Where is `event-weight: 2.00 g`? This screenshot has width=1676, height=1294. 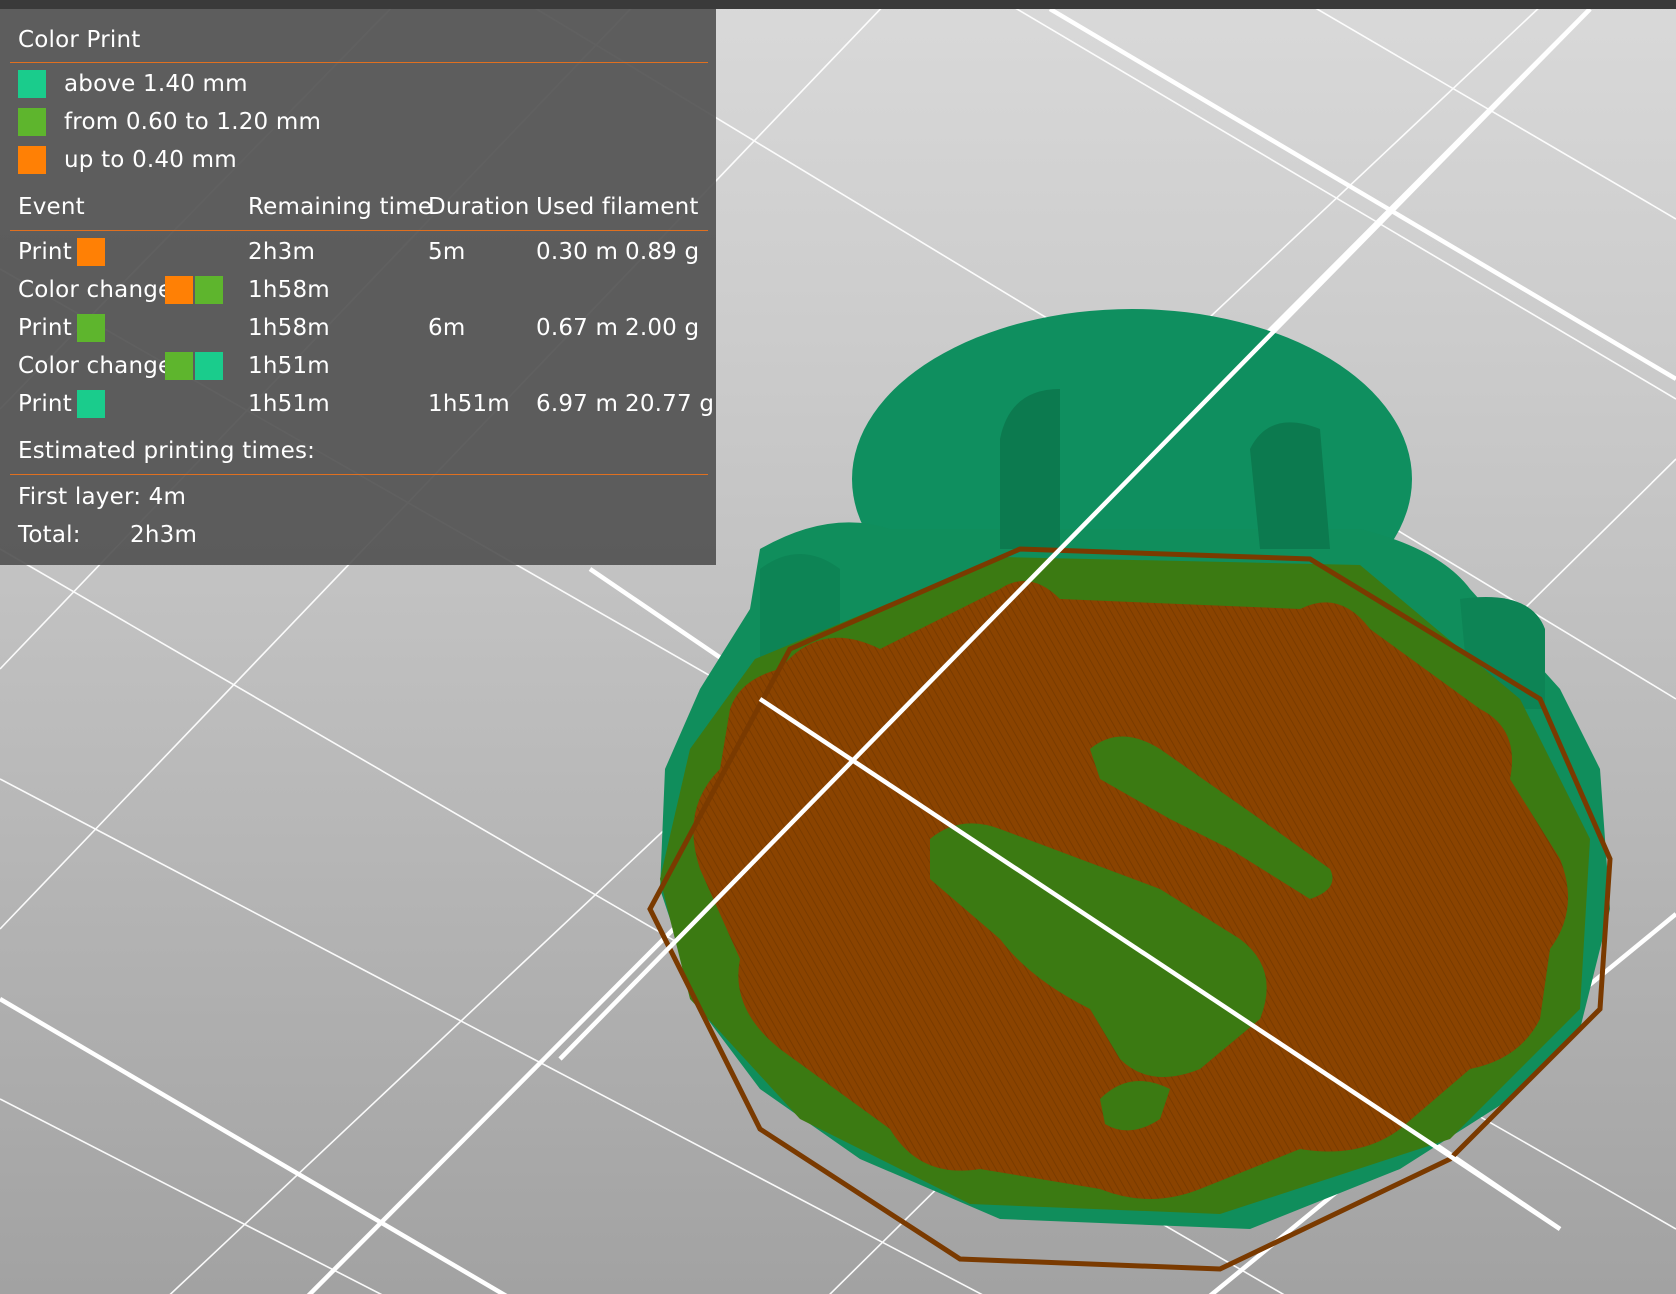 event-weight: 2.00 g is located at coordinates (662, 328).